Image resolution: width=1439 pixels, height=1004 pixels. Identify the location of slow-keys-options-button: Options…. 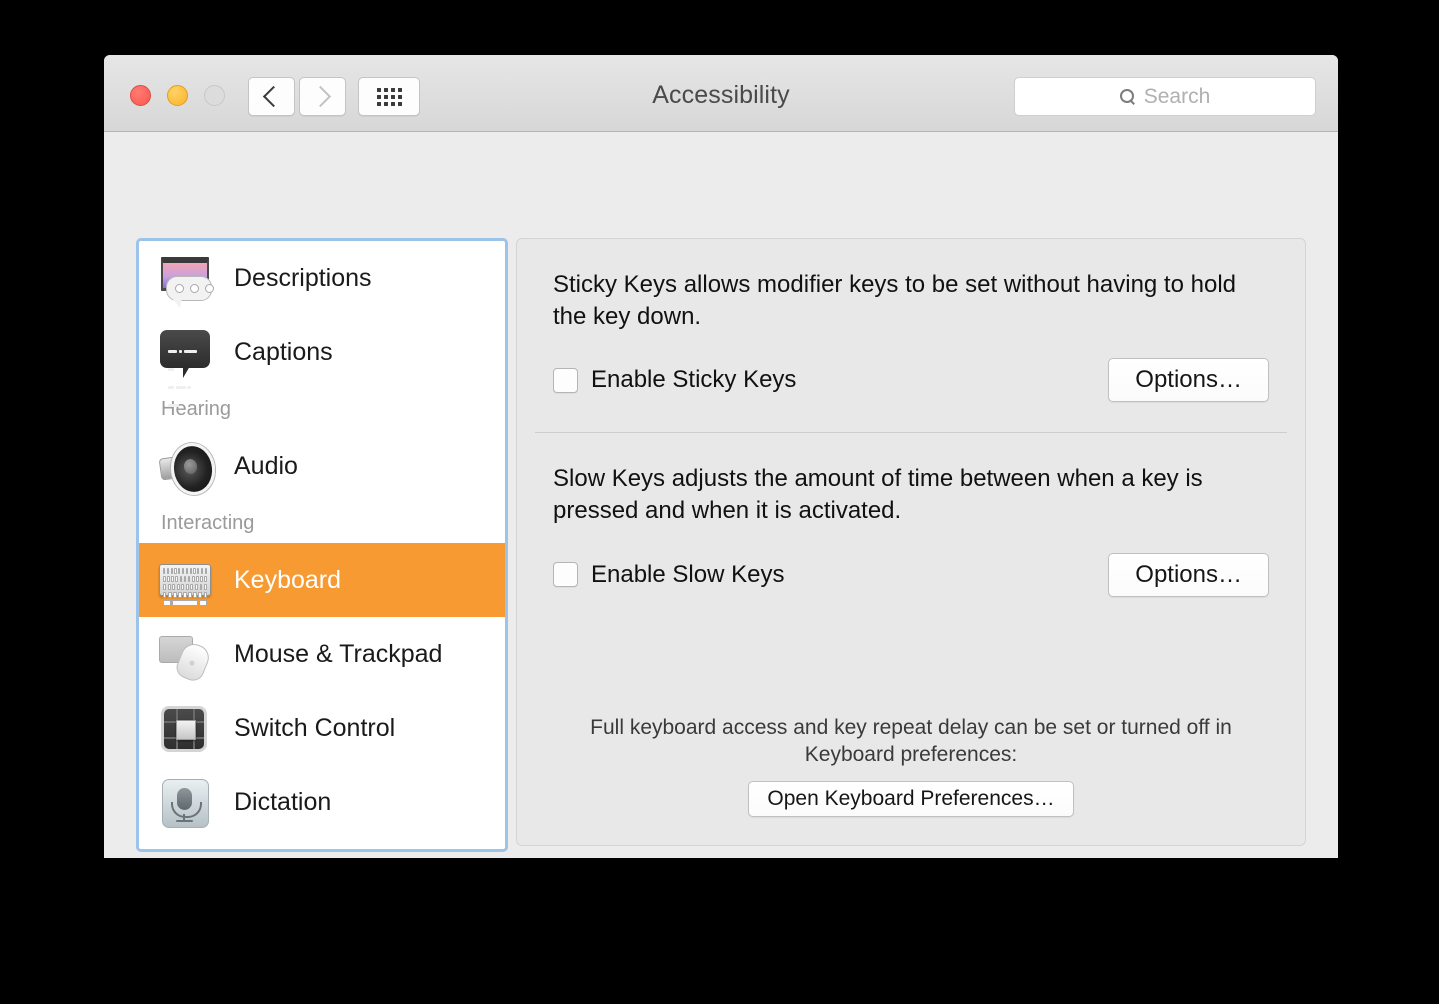
(1188, 574).